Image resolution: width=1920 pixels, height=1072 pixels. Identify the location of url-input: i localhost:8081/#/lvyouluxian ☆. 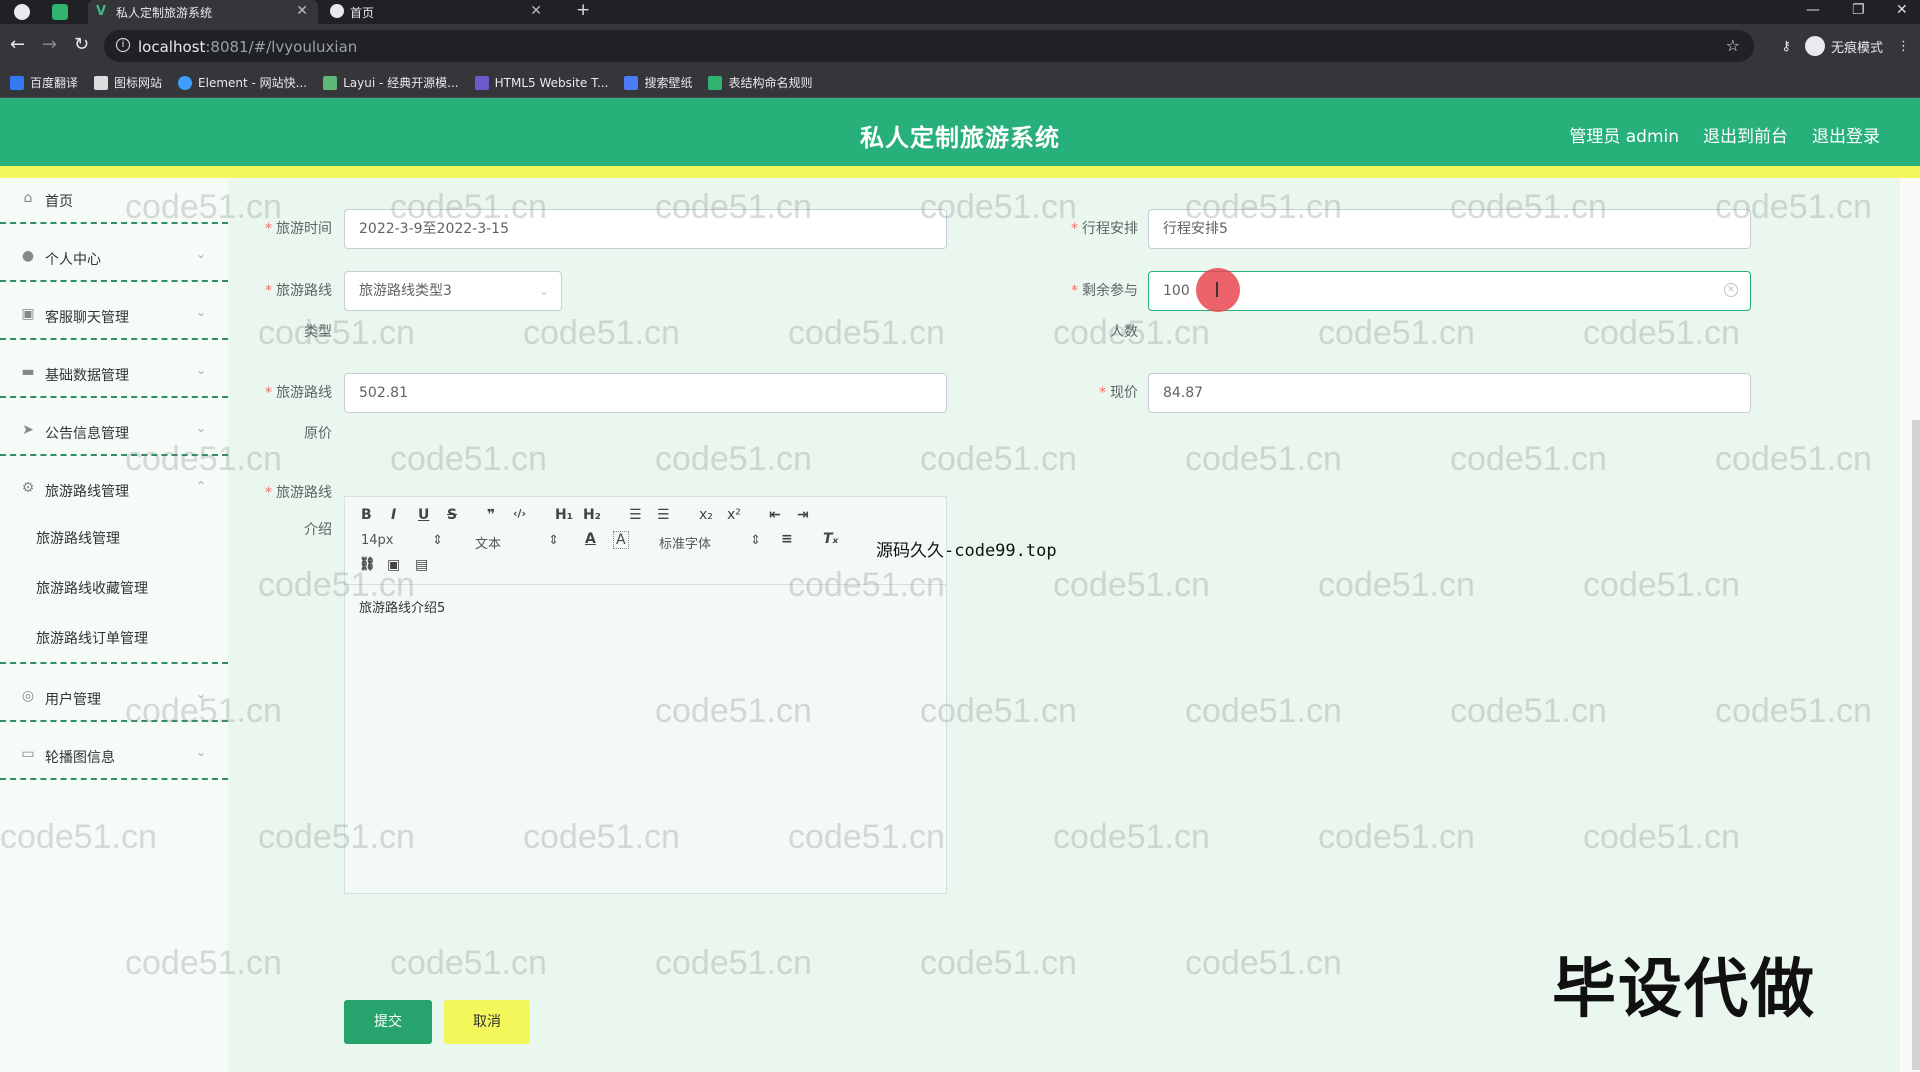
(929, 46).